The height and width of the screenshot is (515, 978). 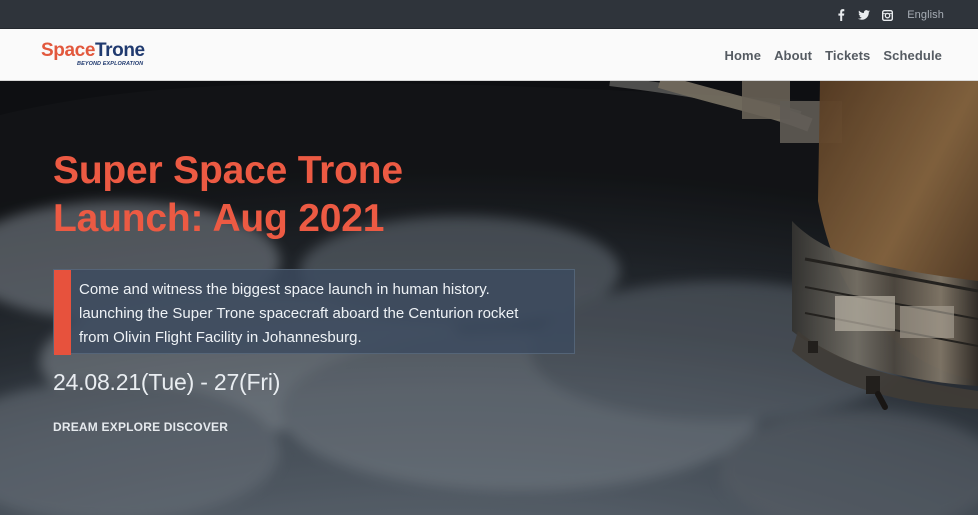 I want to click on brand-wordmark: SpaceTrone, so click(x=96, y=50).